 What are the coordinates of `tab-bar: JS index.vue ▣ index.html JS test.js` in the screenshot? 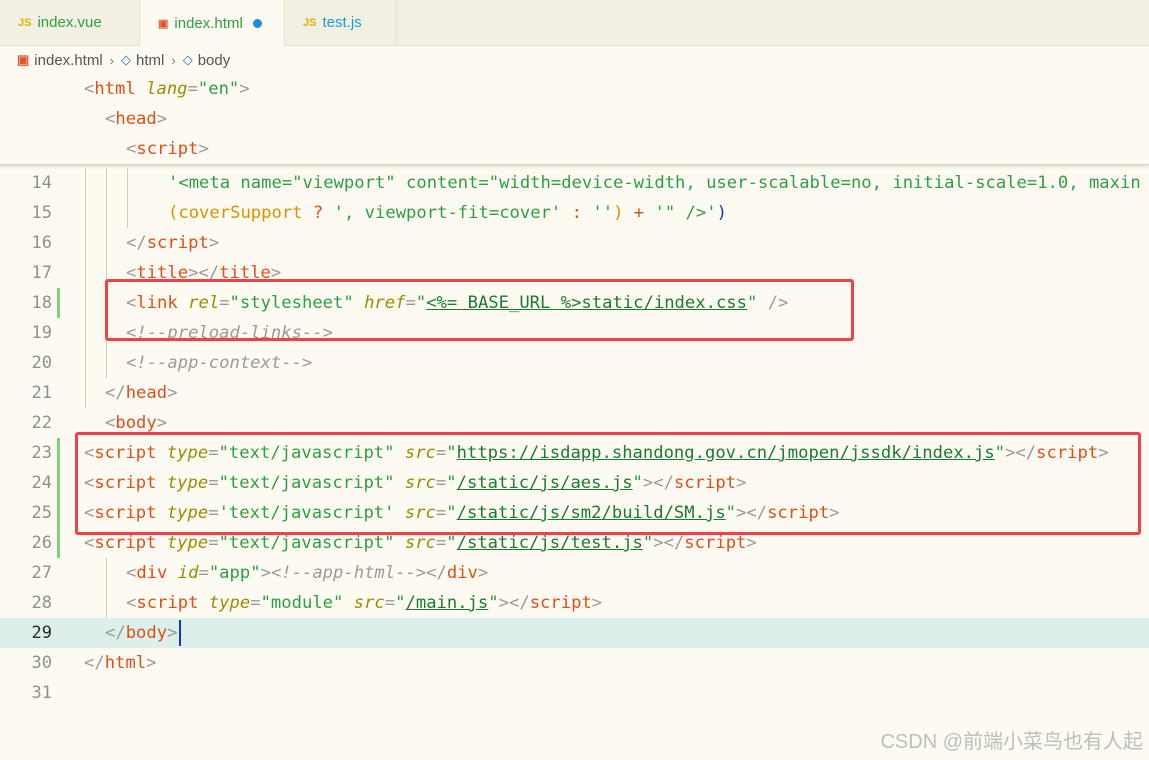 It's located at (574, 23).